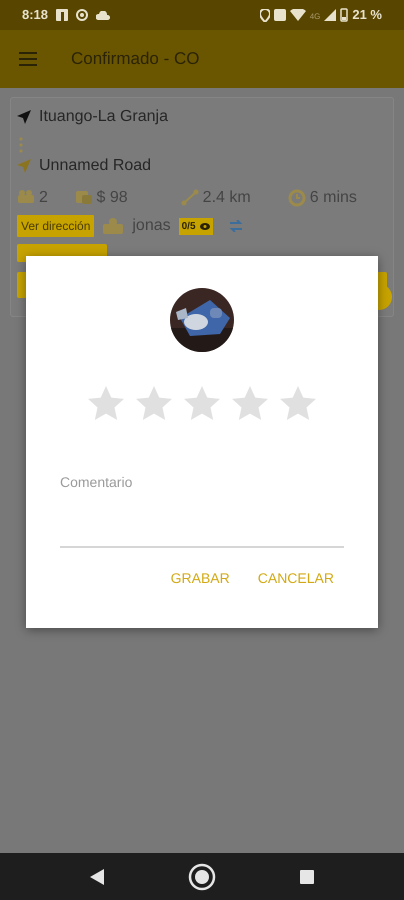 The height and width of the screenshot is (900, 404). What do you see at coordinates (315, 17) in the screenshot?
I see `network-label: 4G` at bounding box center [315, 17].